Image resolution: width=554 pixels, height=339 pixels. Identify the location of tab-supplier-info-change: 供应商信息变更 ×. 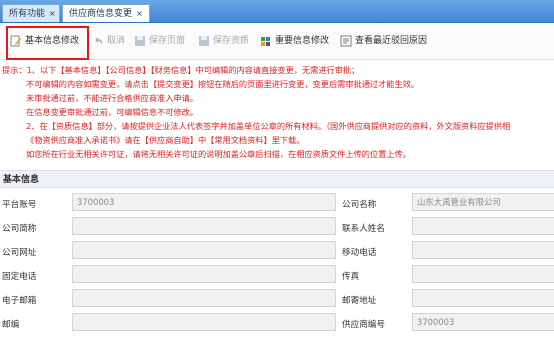
(106, 13).